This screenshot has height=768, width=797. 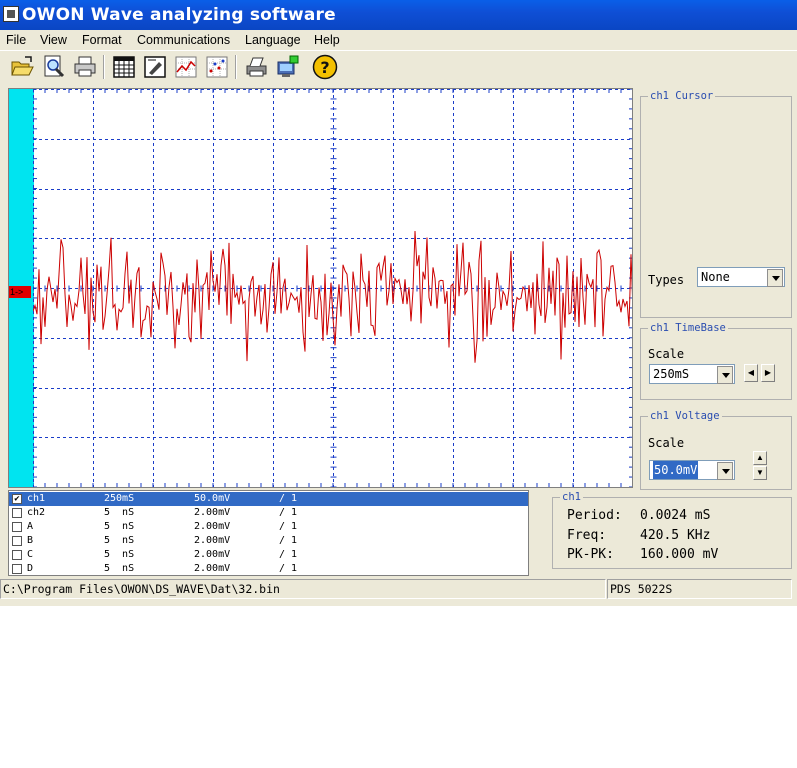 What do you see at coordinates (102, 40) in the screenshot?
I see `menu-format: Format` at bounding box center [102, 40].